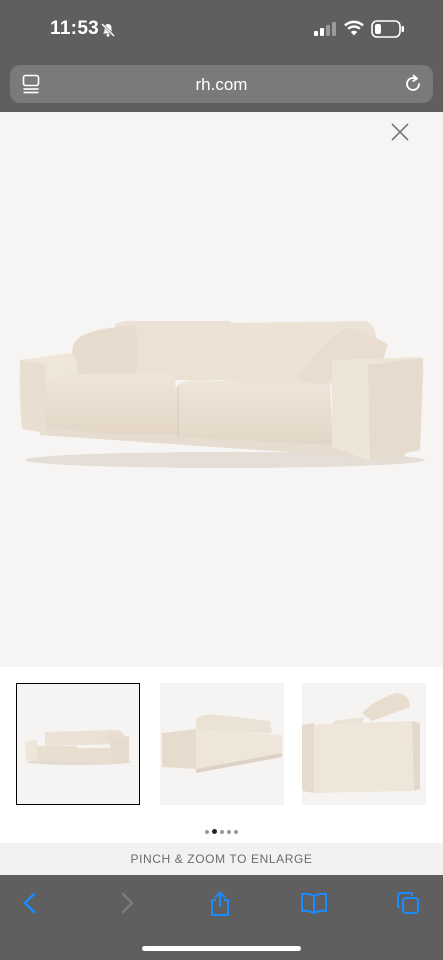  I want to click on zoom-hint-text: PINCH & ZOOM TO ENLARGE, so click(221, 859).